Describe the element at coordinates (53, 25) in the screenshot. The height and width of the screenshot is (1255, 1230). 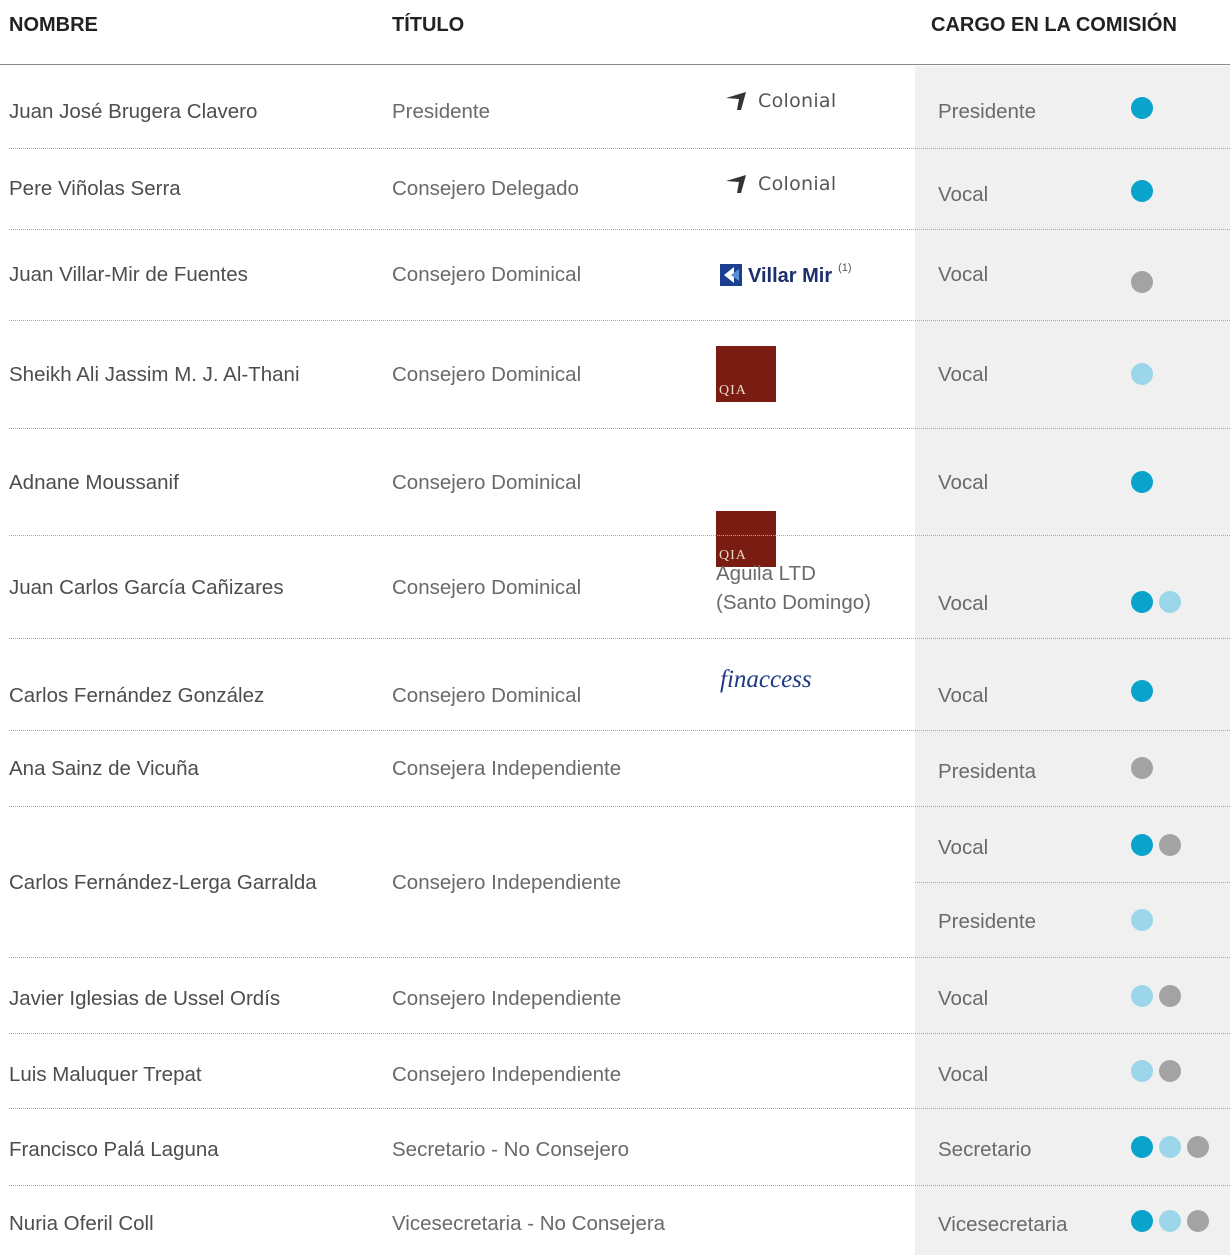
I see `header-nombre: NOMBRE` at that location.